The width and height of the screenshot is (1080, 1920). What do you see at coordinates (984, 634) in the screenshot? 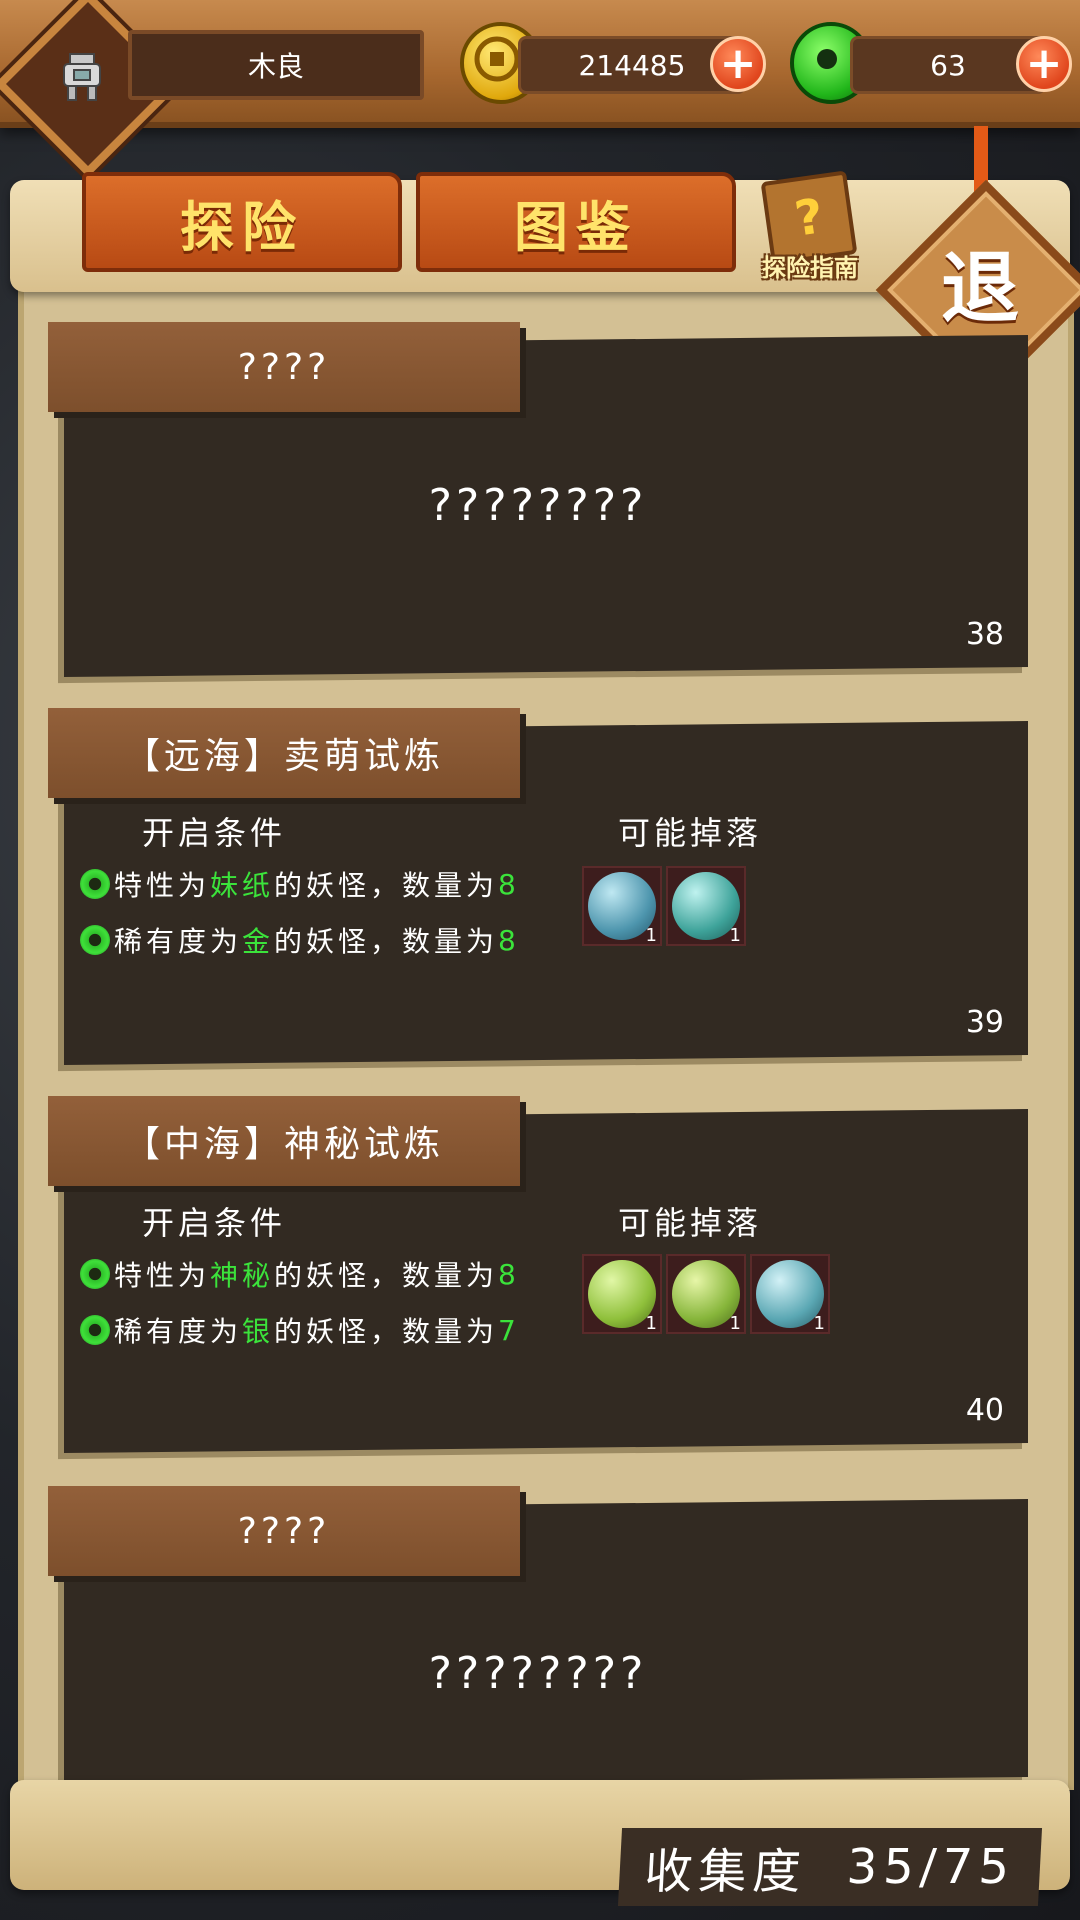
I see `card-number: 38` at bounding box center [984, 634].